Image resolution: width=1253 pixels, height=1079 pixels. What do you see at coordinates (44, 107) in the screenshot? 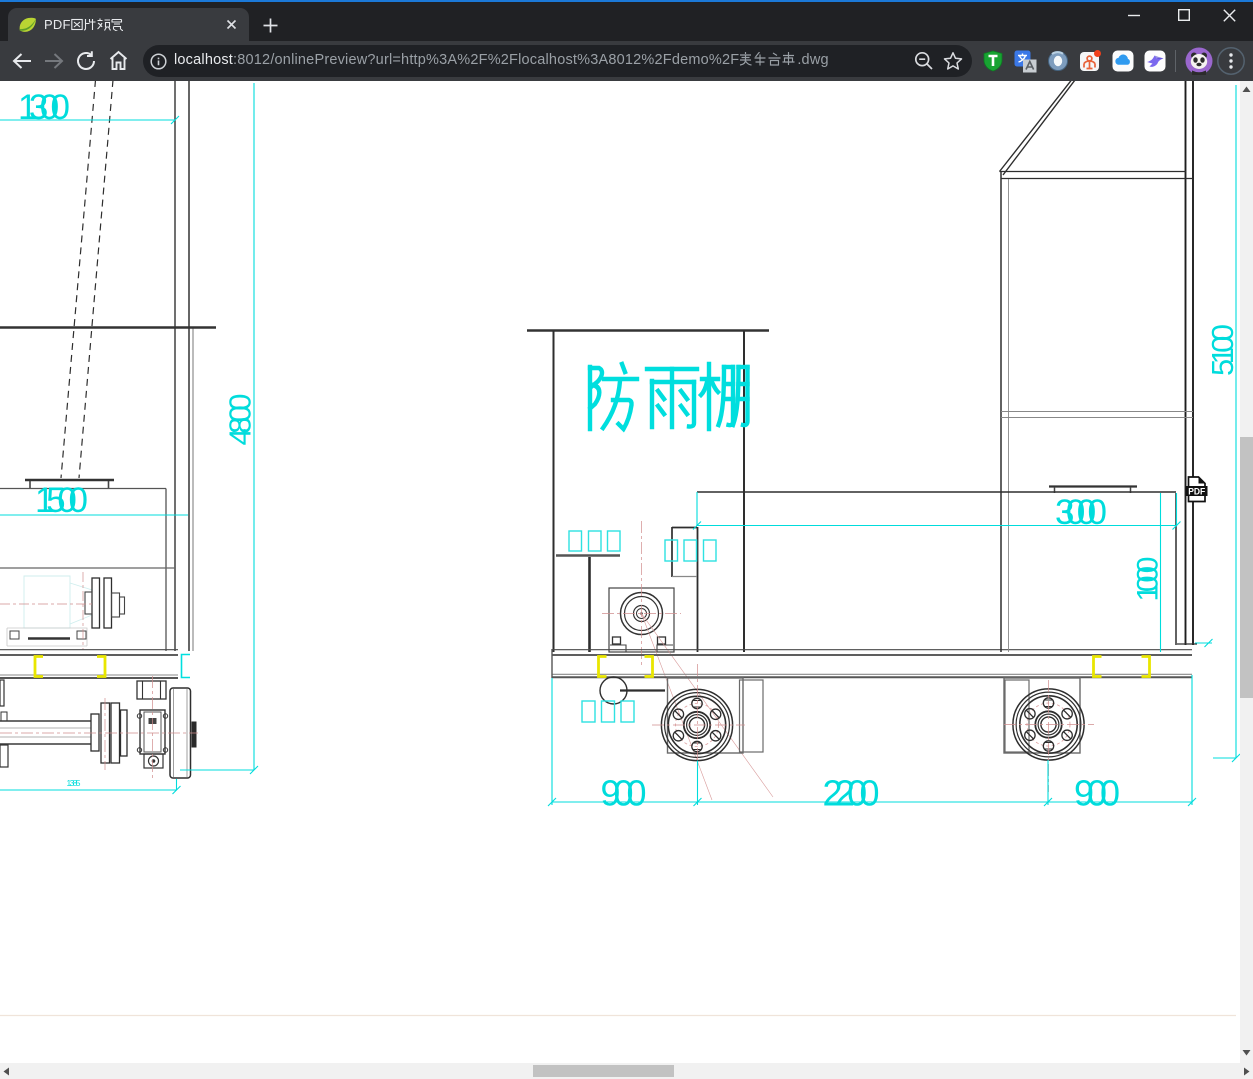
I see `svg-text: 1300` at bounding box center [44, 107].